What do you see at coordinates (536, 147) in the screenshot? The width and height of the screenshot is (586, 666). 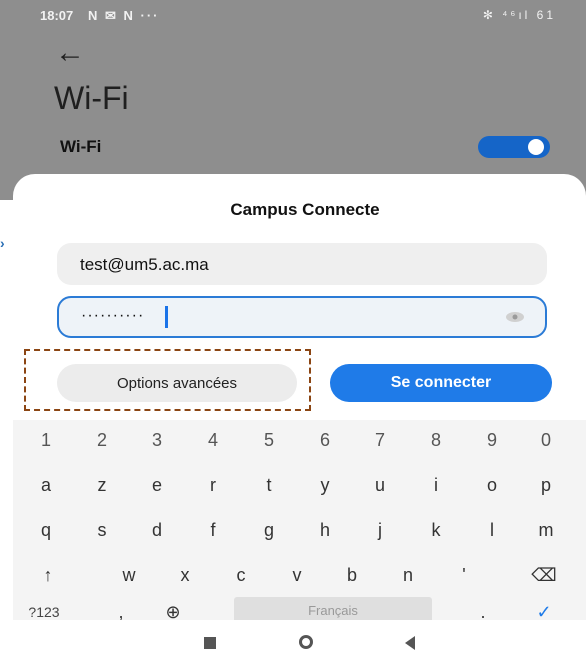 I see `toggle-knob` at bounding box center [536, 147].